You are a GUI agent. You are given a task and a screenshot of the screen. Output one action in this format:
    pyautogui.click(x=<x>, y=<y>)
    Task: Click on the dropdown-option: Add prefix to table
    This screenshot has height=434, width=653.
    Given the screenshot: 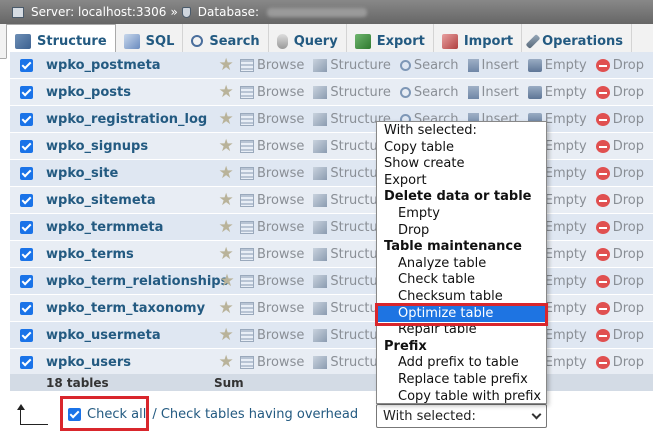 What is the action you would take?
    pyautogui.click(x=461, y=363)
    